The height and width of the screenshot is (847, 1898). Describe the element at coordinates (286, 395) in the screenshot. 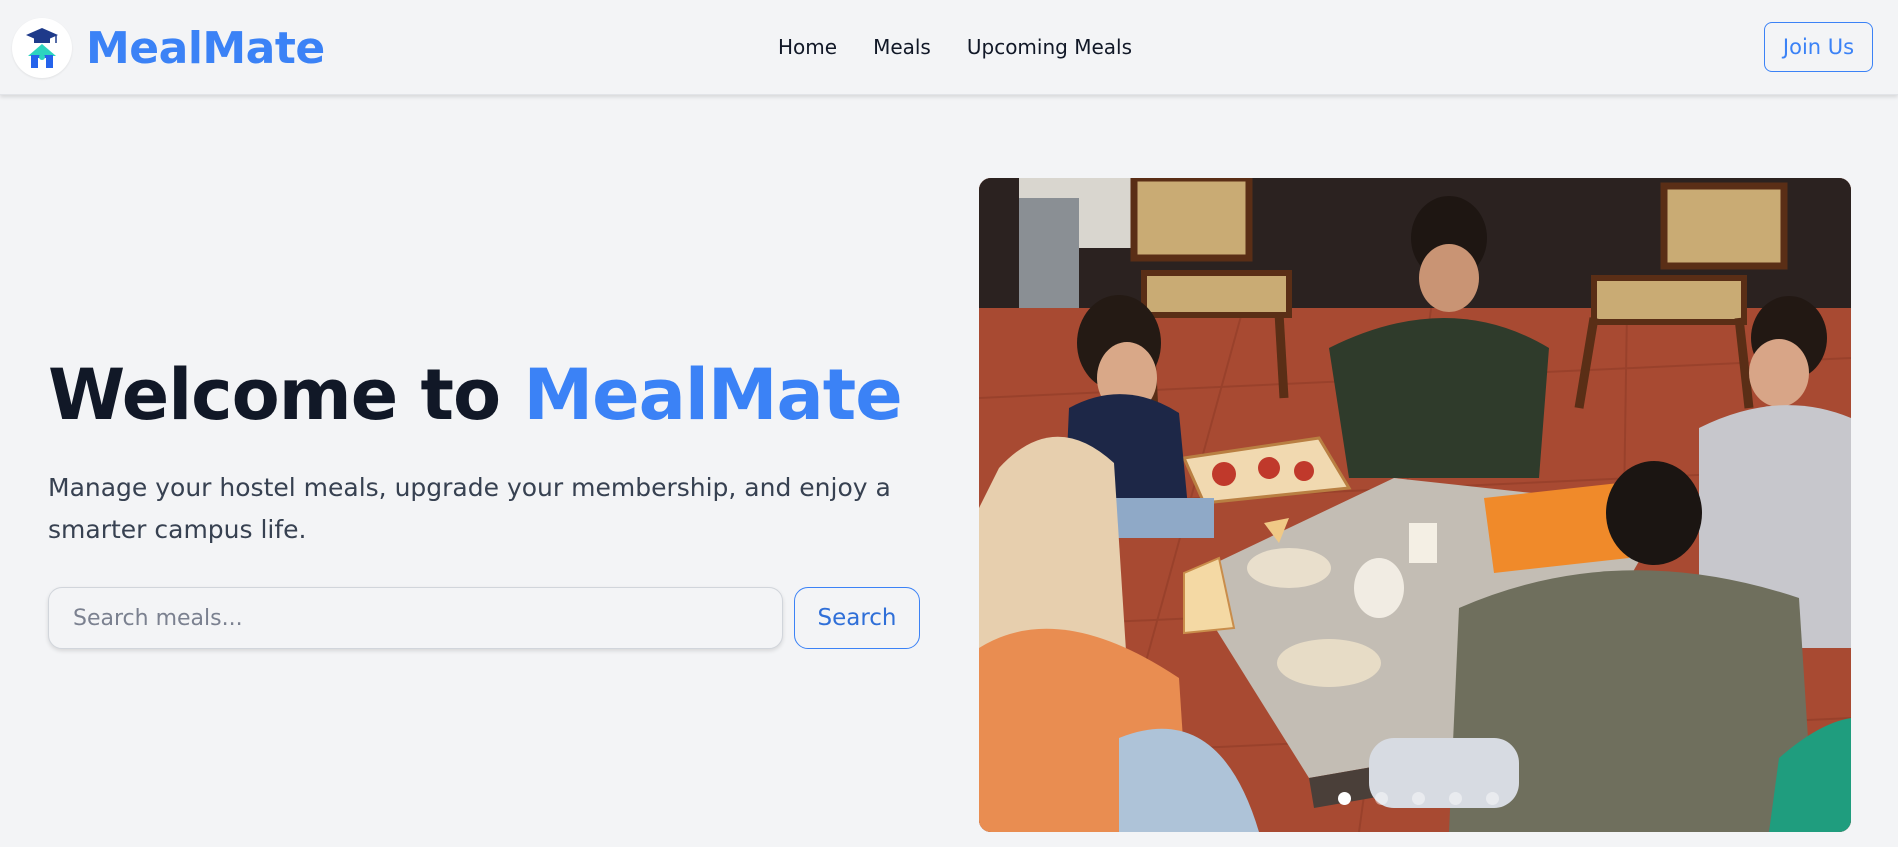

I see `hero-title-prefix: Welcome to` at that location.